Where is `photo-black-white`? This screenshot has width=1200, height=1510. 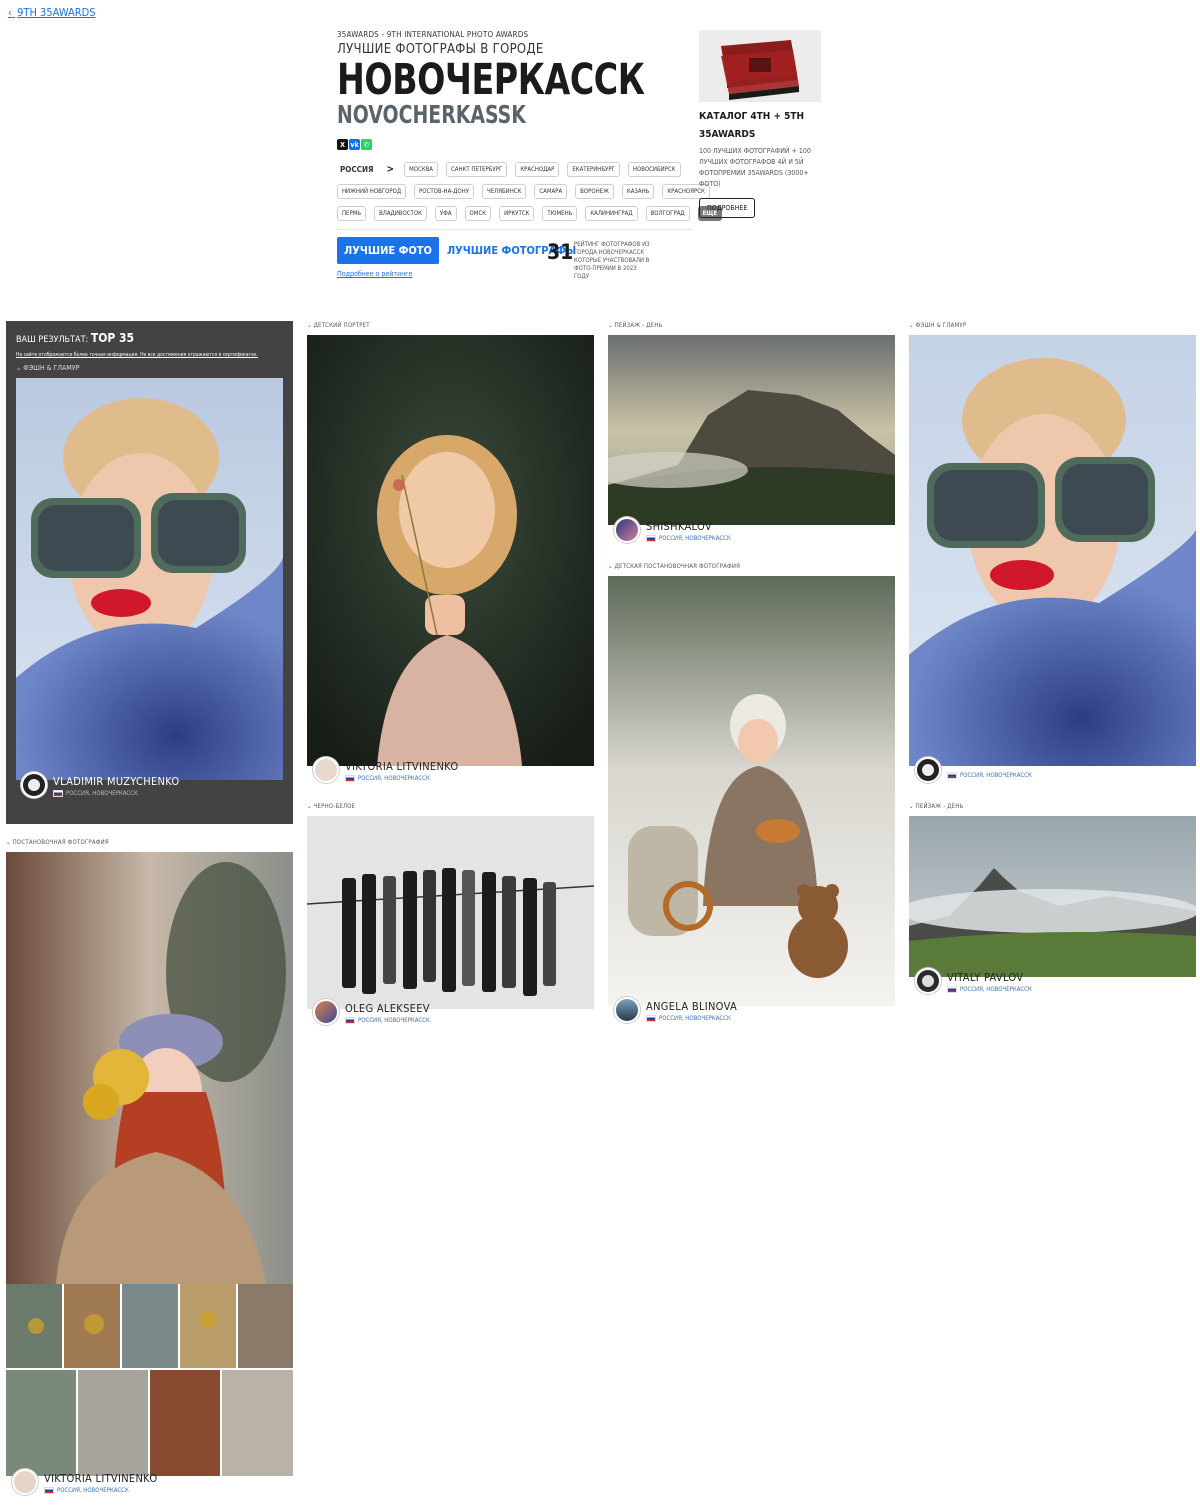 photo-black-white is located at coordinates (450, 912).